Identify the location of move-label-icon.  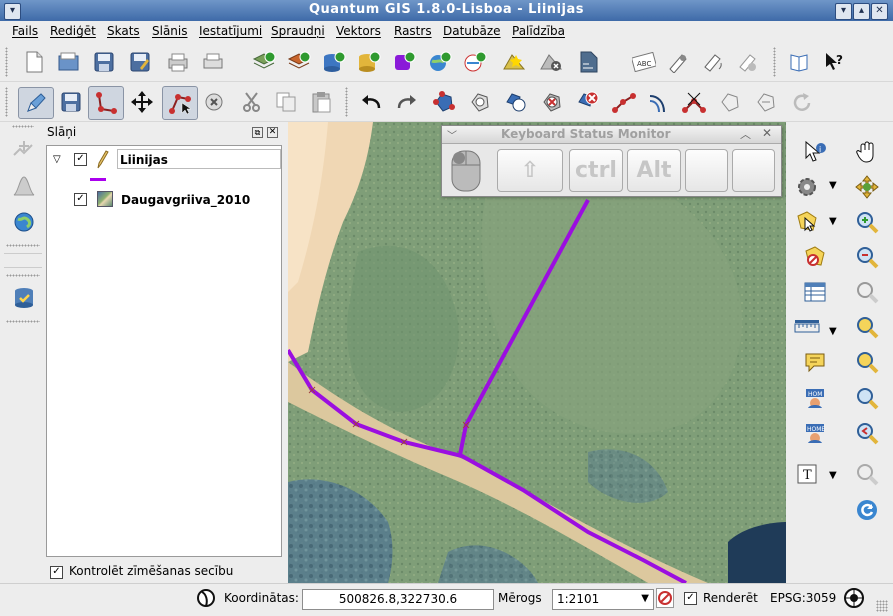
(678, 62).